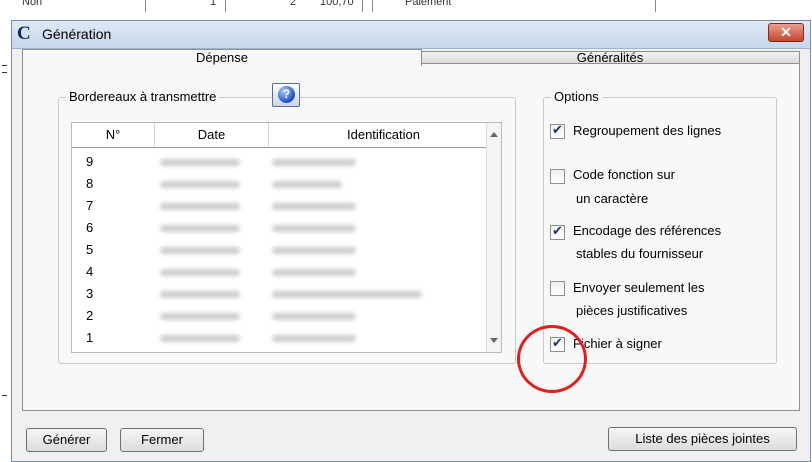 This screenshot has width=812, height=462. What do you see at coordinates (647, 130) in the screenshot?
I see `option-label: Regroupement des lignes` at bounding box center [647, 130].